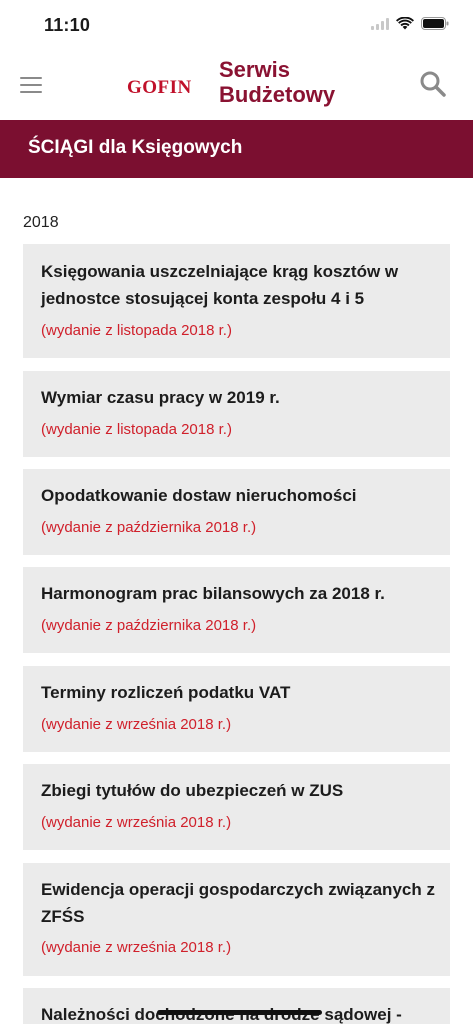 This screenshot has width=473, height=1028. I want to click on status-bar: 11:10, so click(236, 25).